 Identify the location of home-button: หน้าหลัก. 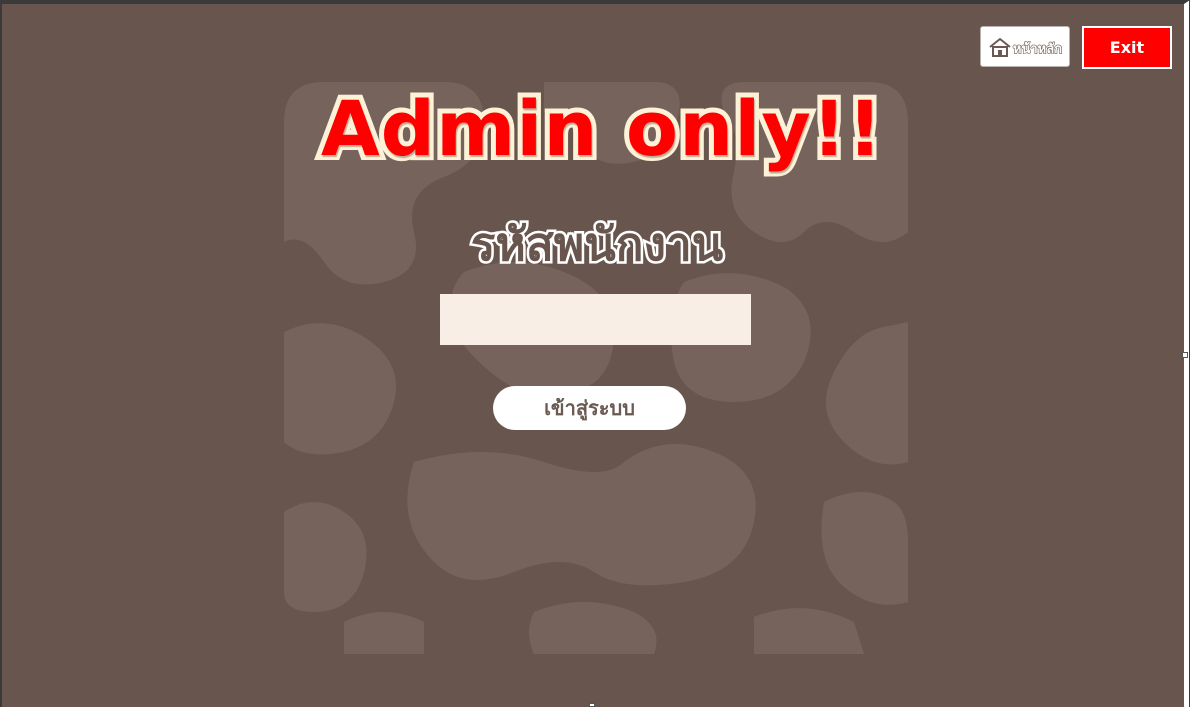
(1025, 46).